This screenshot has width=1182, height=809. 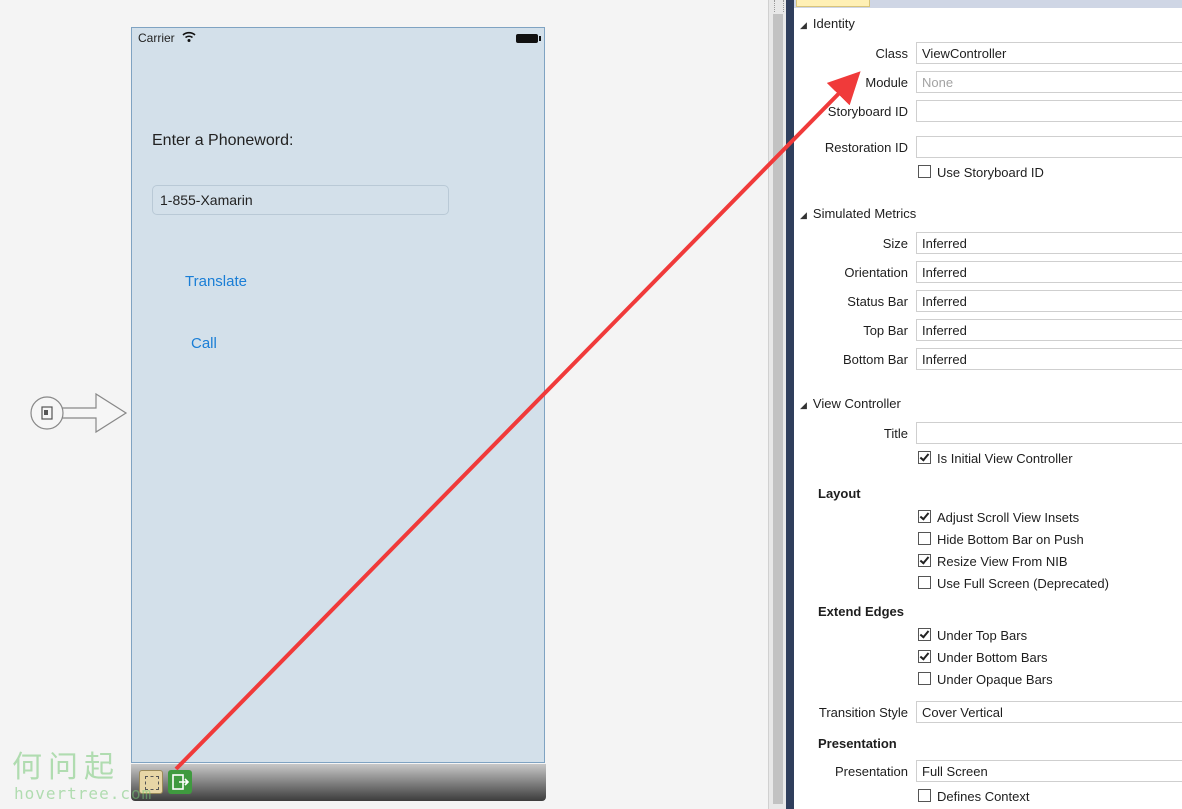 I want to click on simulated-metrics-section-header: ◢ Simulated Metrics, so click(x=858, y=213).